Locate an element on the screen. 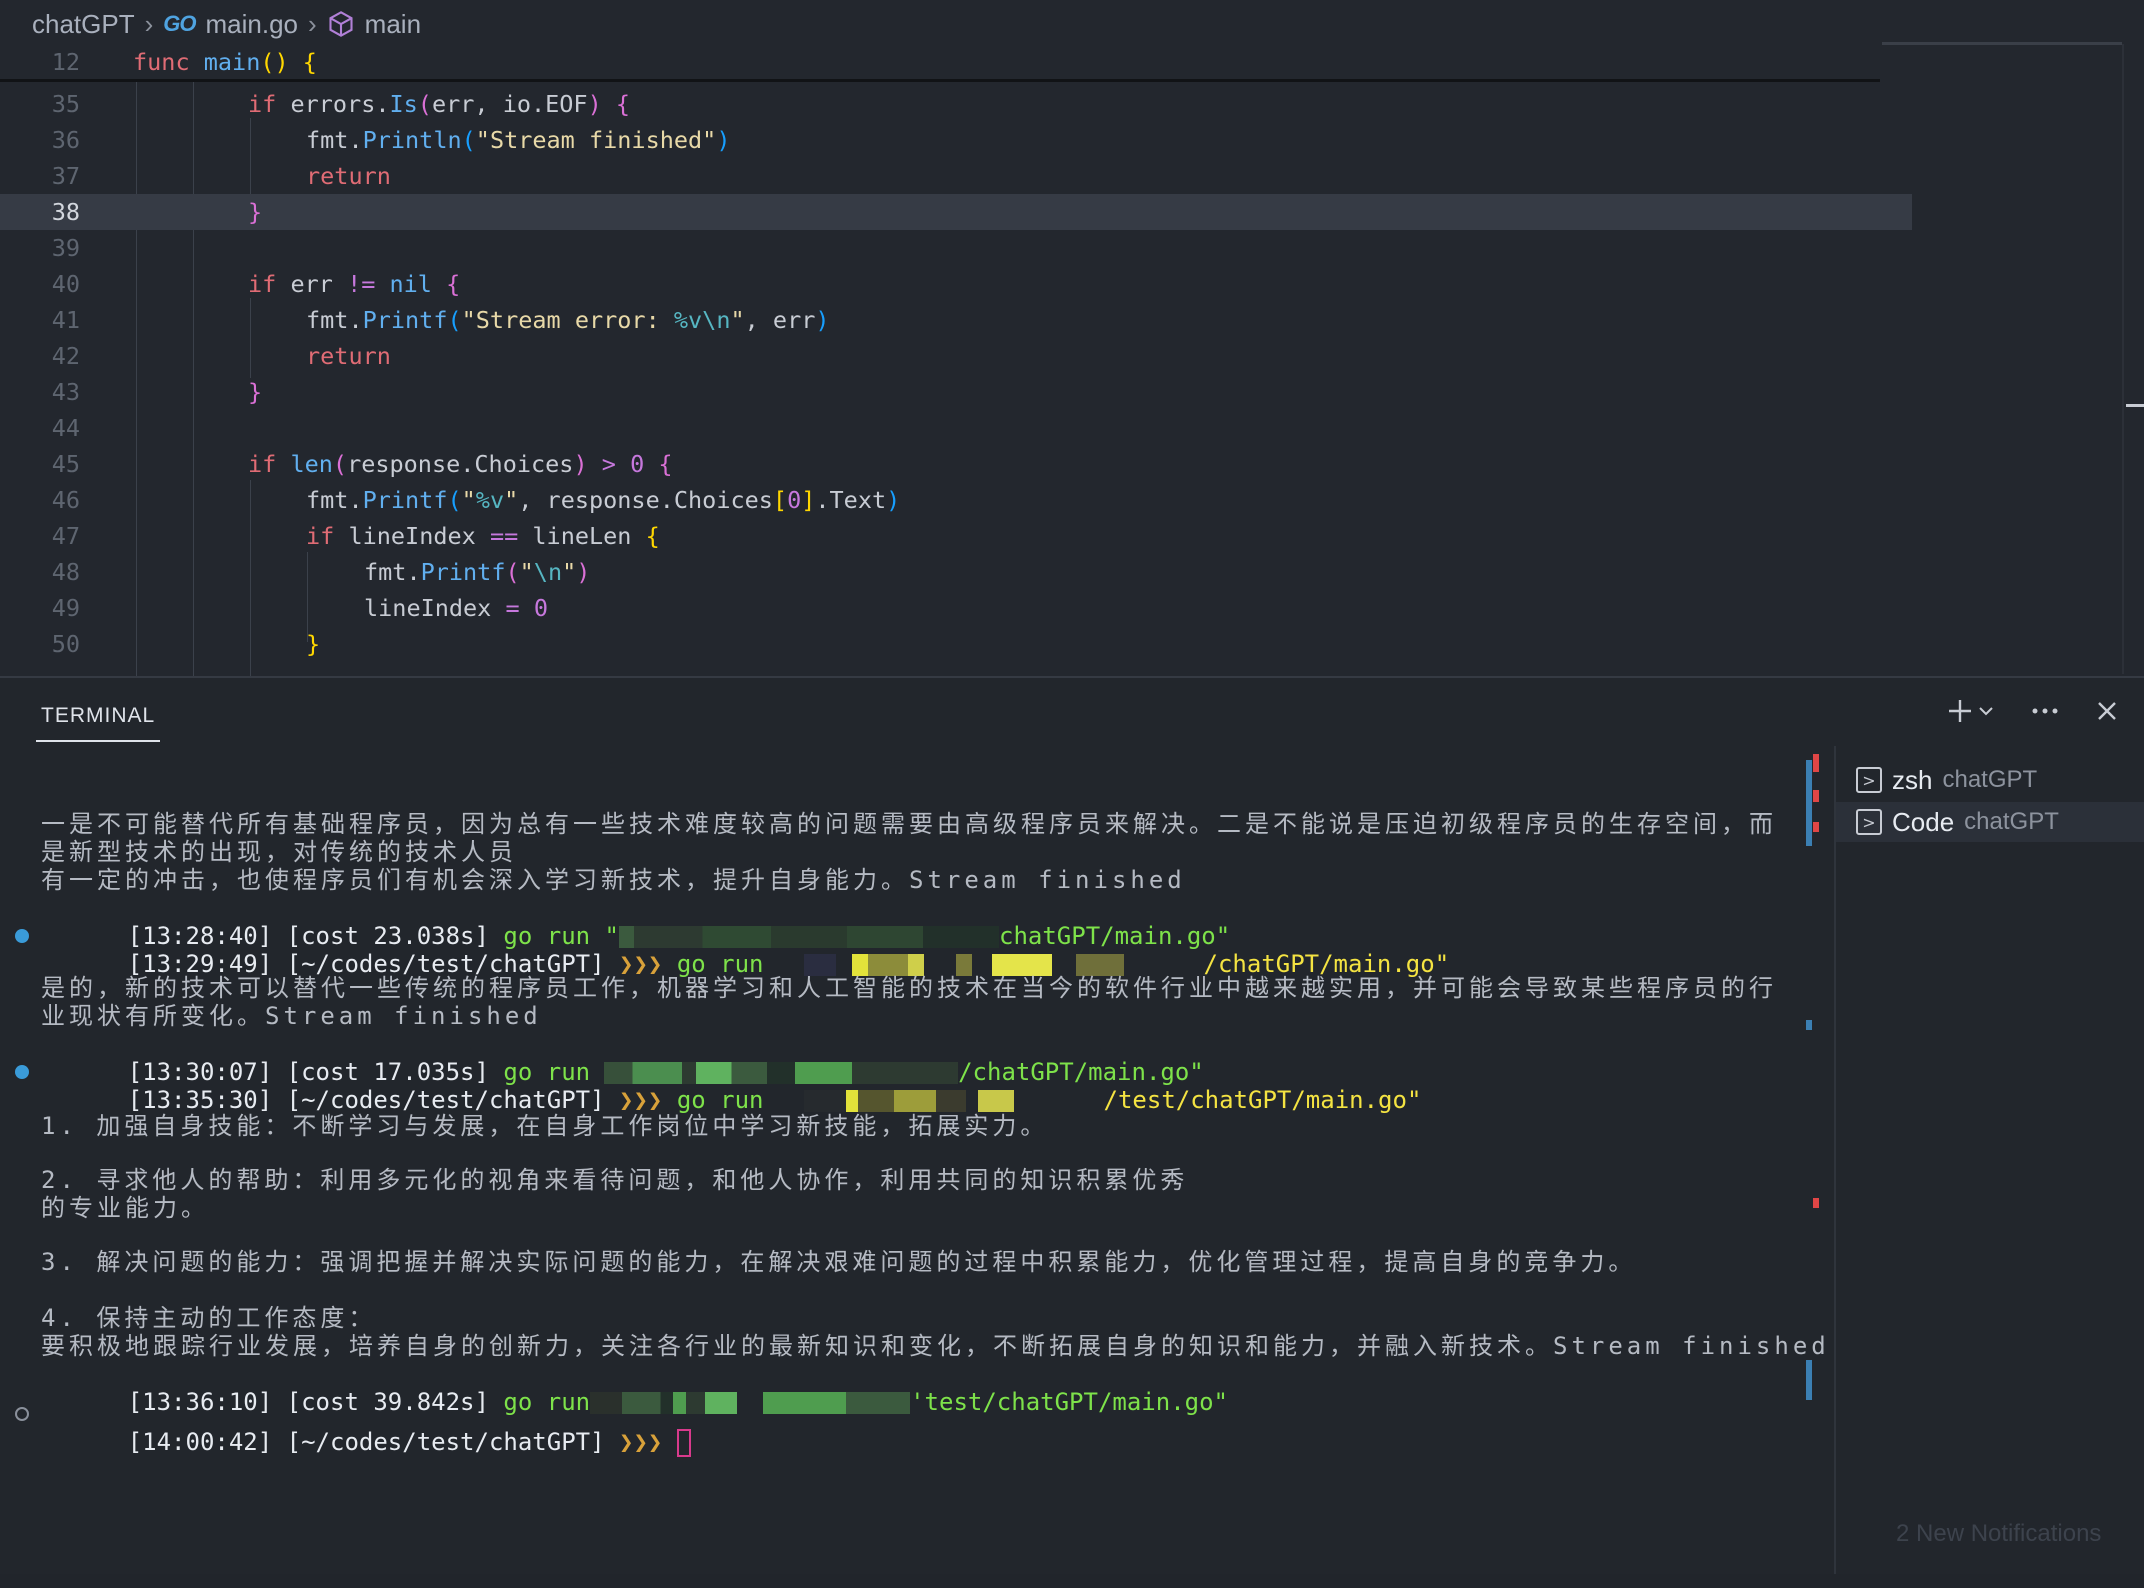 This screenshot has height=1588, width=2144. add-icon is located at coordinates (1960, 711).